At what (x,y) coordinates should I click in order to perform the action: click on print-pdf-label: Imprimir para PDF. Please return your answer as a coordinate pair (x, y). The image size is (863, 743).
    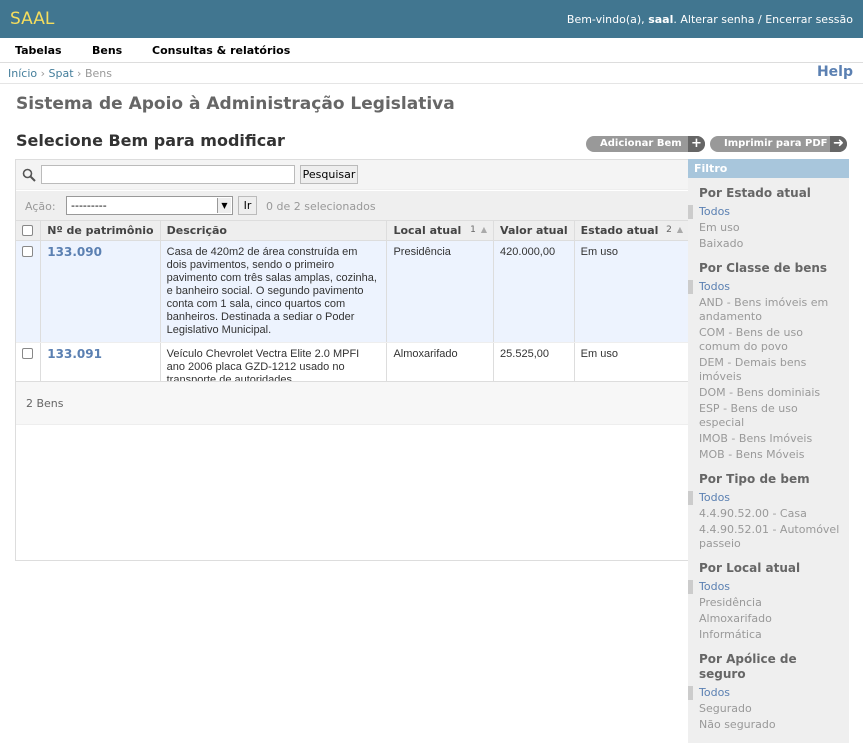
    Looking at the image, I should click on (776, 143).